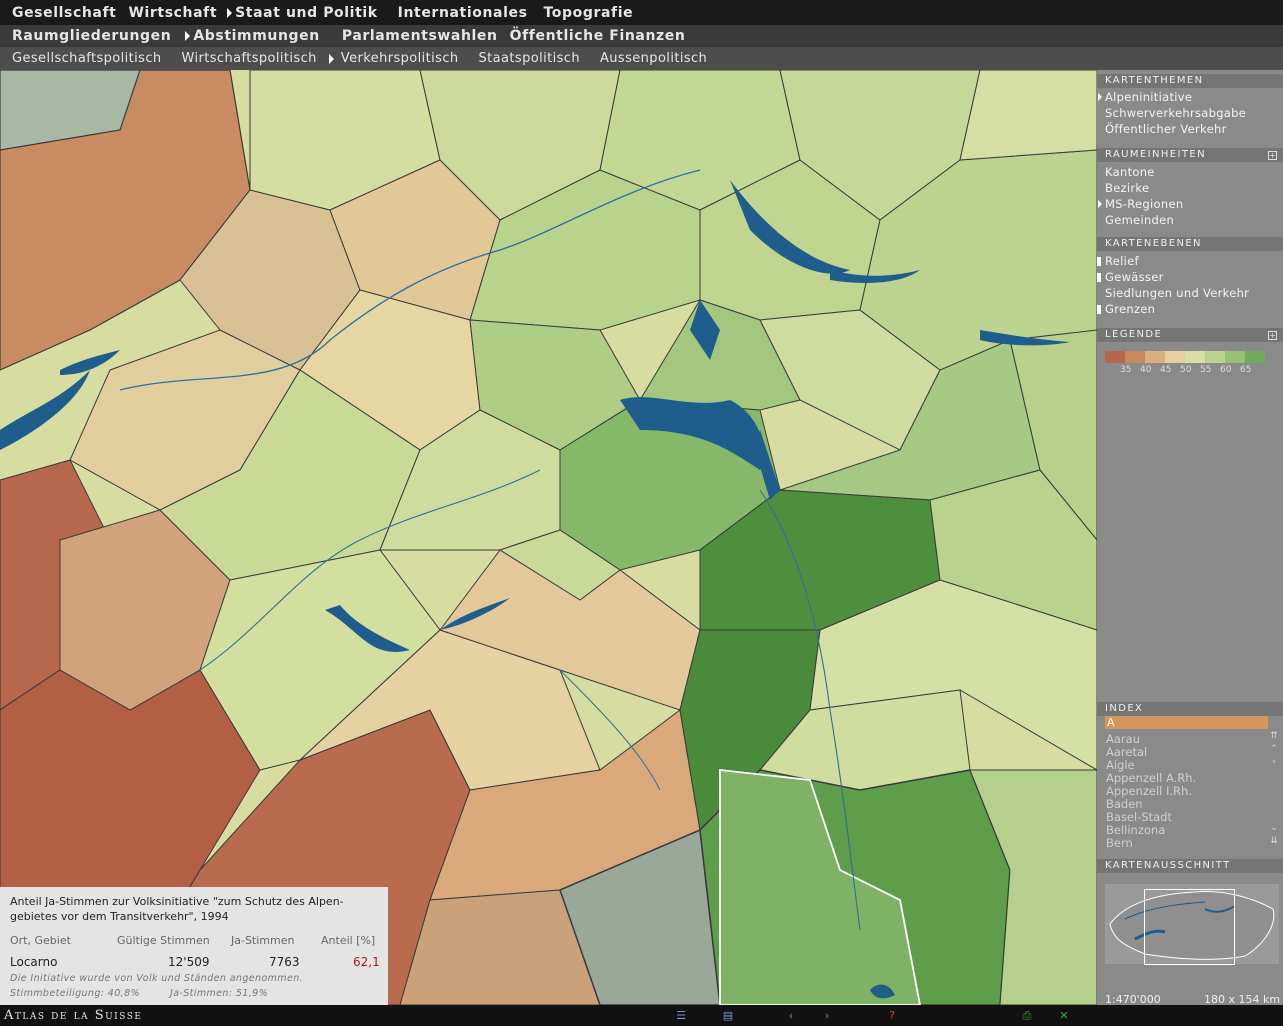 The width and height of the screenshot is (1283, 1026). What do you see at coordinates (1130, 309) in the screenshot?
I see `layer-grenzen: Grenzen` at bounding box center [1130, 309].